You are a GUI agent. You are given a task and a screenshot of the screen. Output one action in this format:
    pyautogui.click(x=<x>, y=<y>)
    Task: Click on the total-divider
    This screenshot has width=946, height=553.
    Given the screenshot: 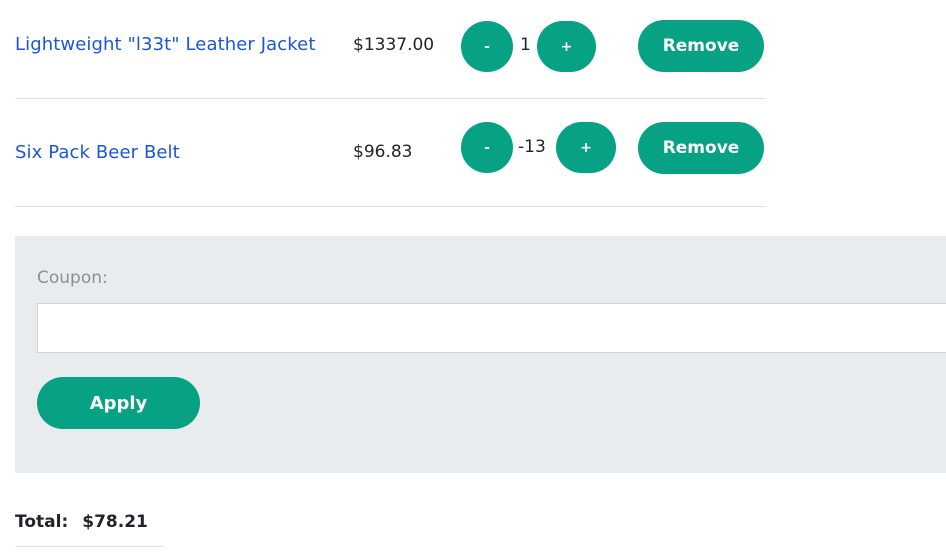 What is the action you would take?
    pyautogui.click(x=89, y=546)
    